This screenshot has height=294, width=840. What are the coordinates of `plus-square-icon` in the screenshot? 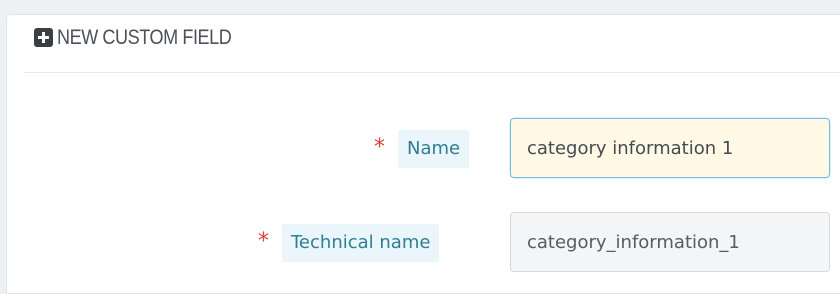 It's located at (43, 37).